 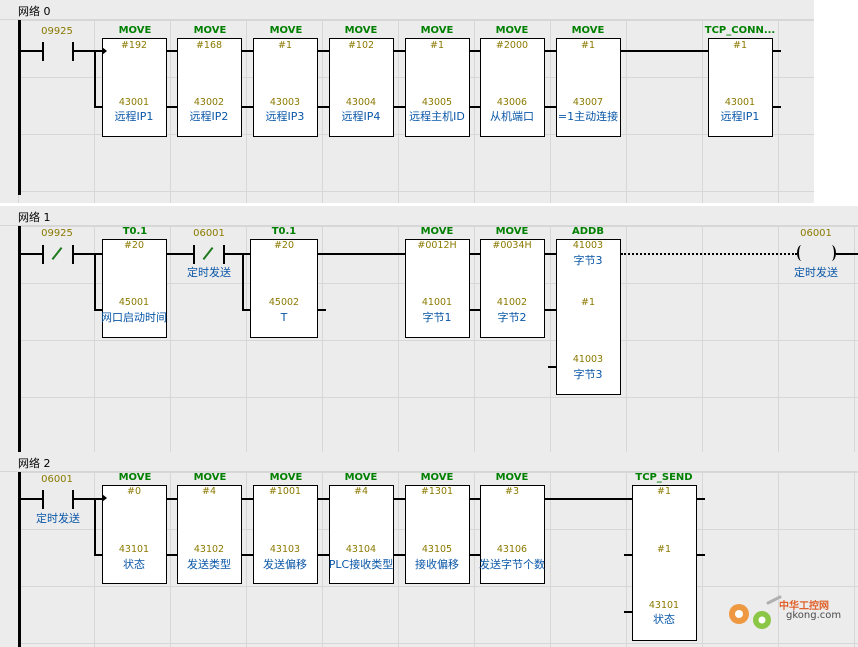 What do you see at coordinates (588, 231) in the screenshot?
I see `block-name: ADDB` at bounding box center [588, 231].